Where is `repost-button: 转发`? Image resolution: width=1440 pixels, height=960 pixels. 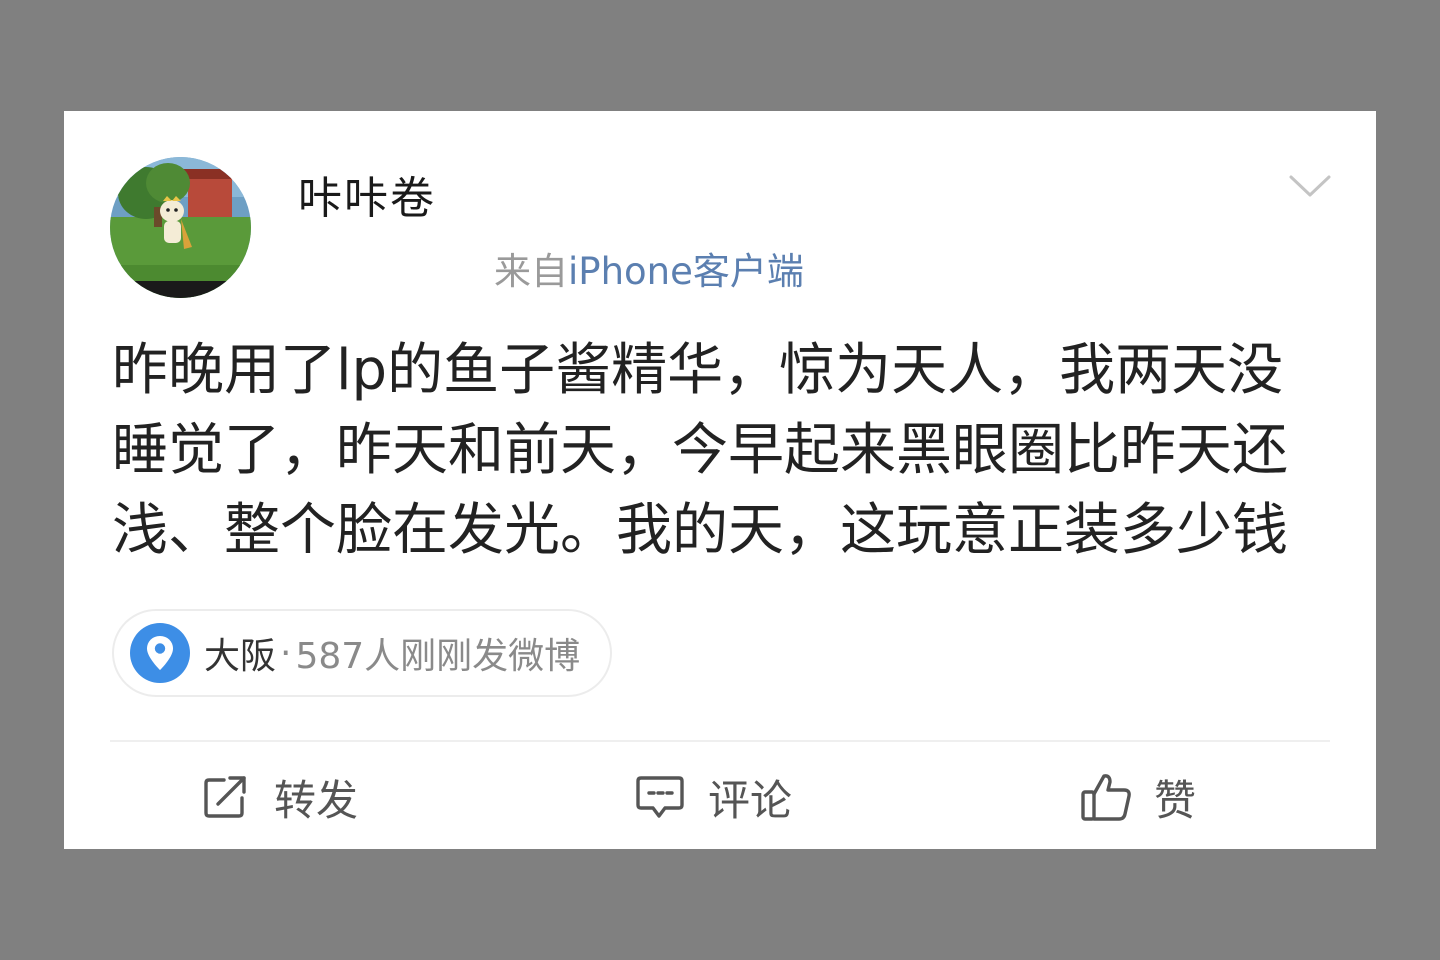 repost-button: 转发 is located at coordinates (279, 797).